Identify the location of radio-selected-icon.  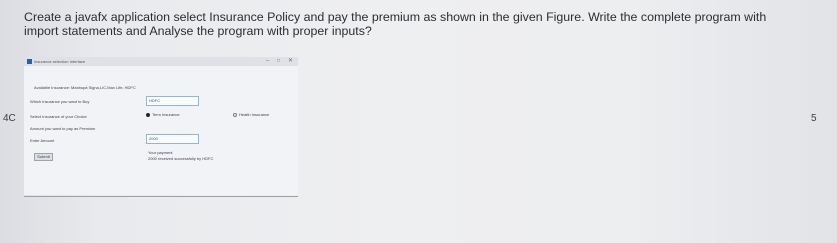
(148, 114).